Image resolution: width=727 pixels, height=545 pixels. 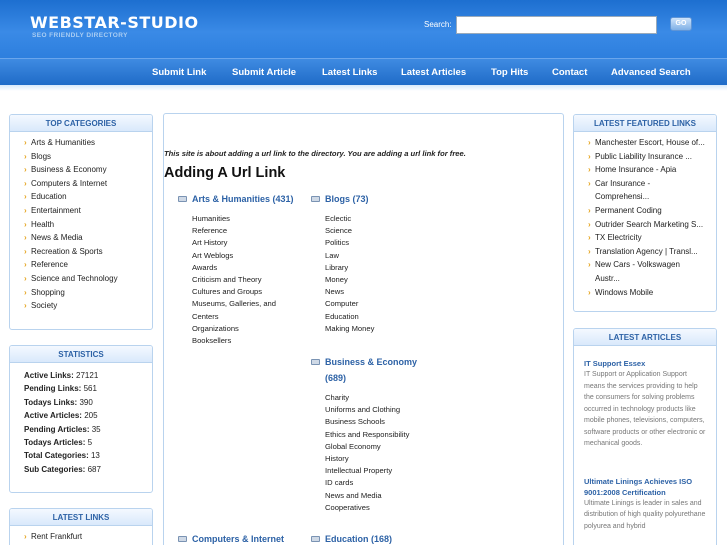 I want to click on search-go-button: GO, so click(x=681, y=24).